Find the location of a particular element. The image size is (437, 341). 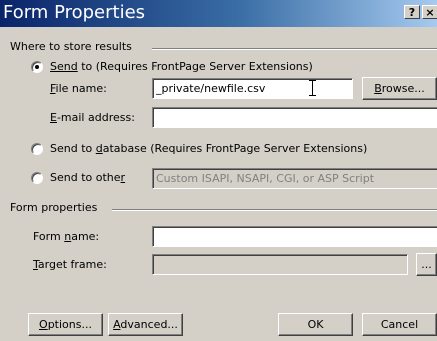

title-bar: Form Properties ? × is located at coordinates (218, 13).